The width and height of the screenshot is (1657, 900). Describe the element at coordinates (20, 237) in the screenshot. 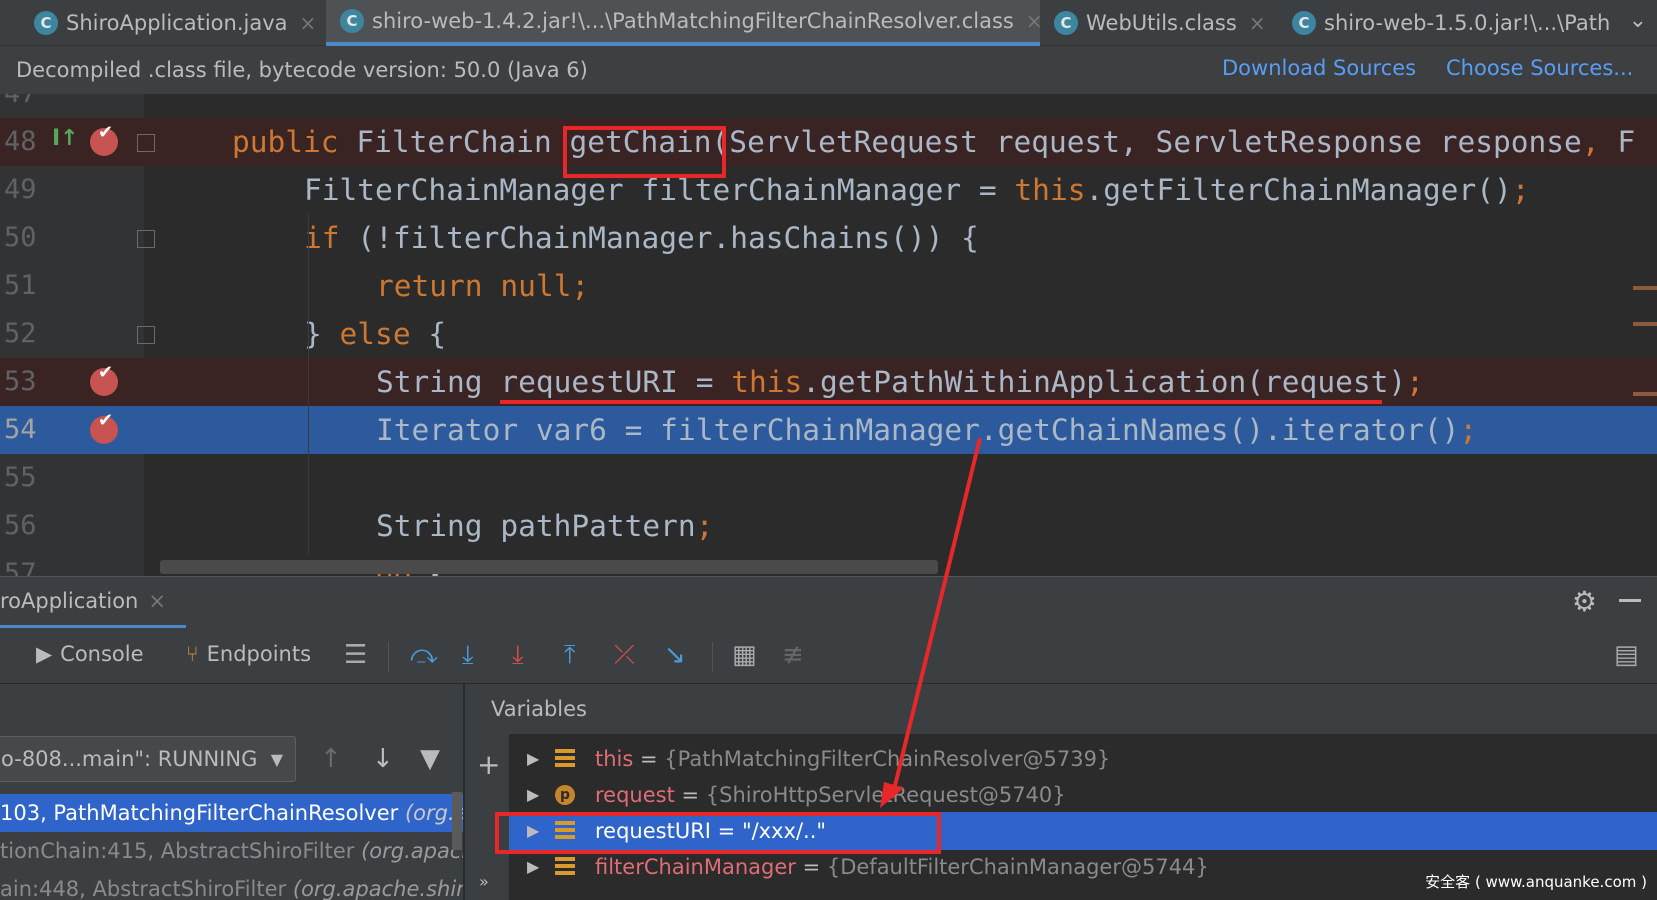

I see `line-number: 50` at that location.